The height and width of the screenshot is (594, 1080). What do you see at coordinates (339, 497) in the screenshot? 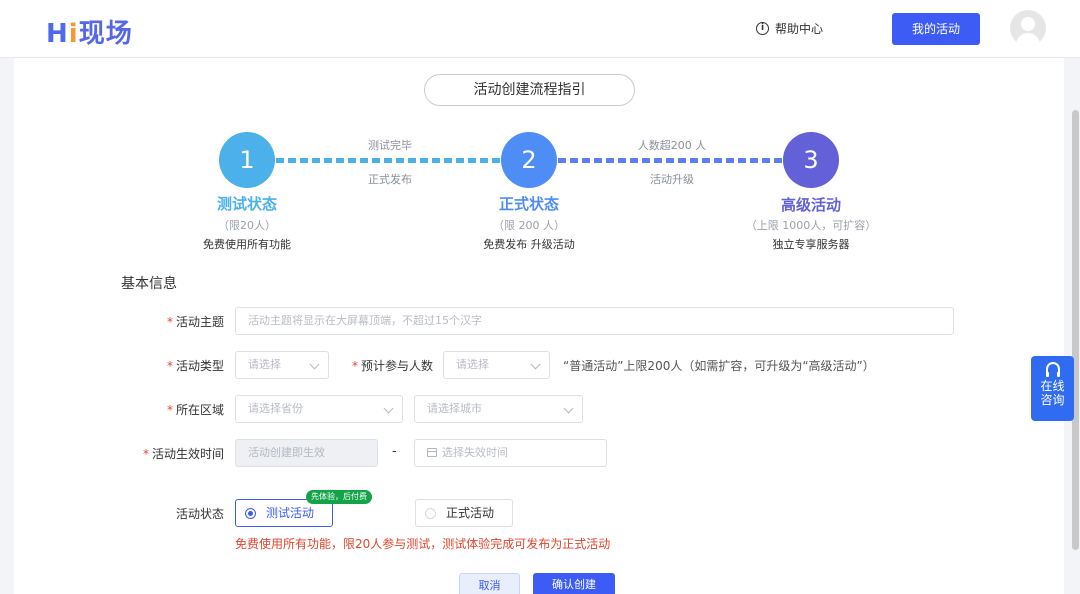
I see `pay-later-badge: 先体验，后付费` at bounding box center [339, 497].